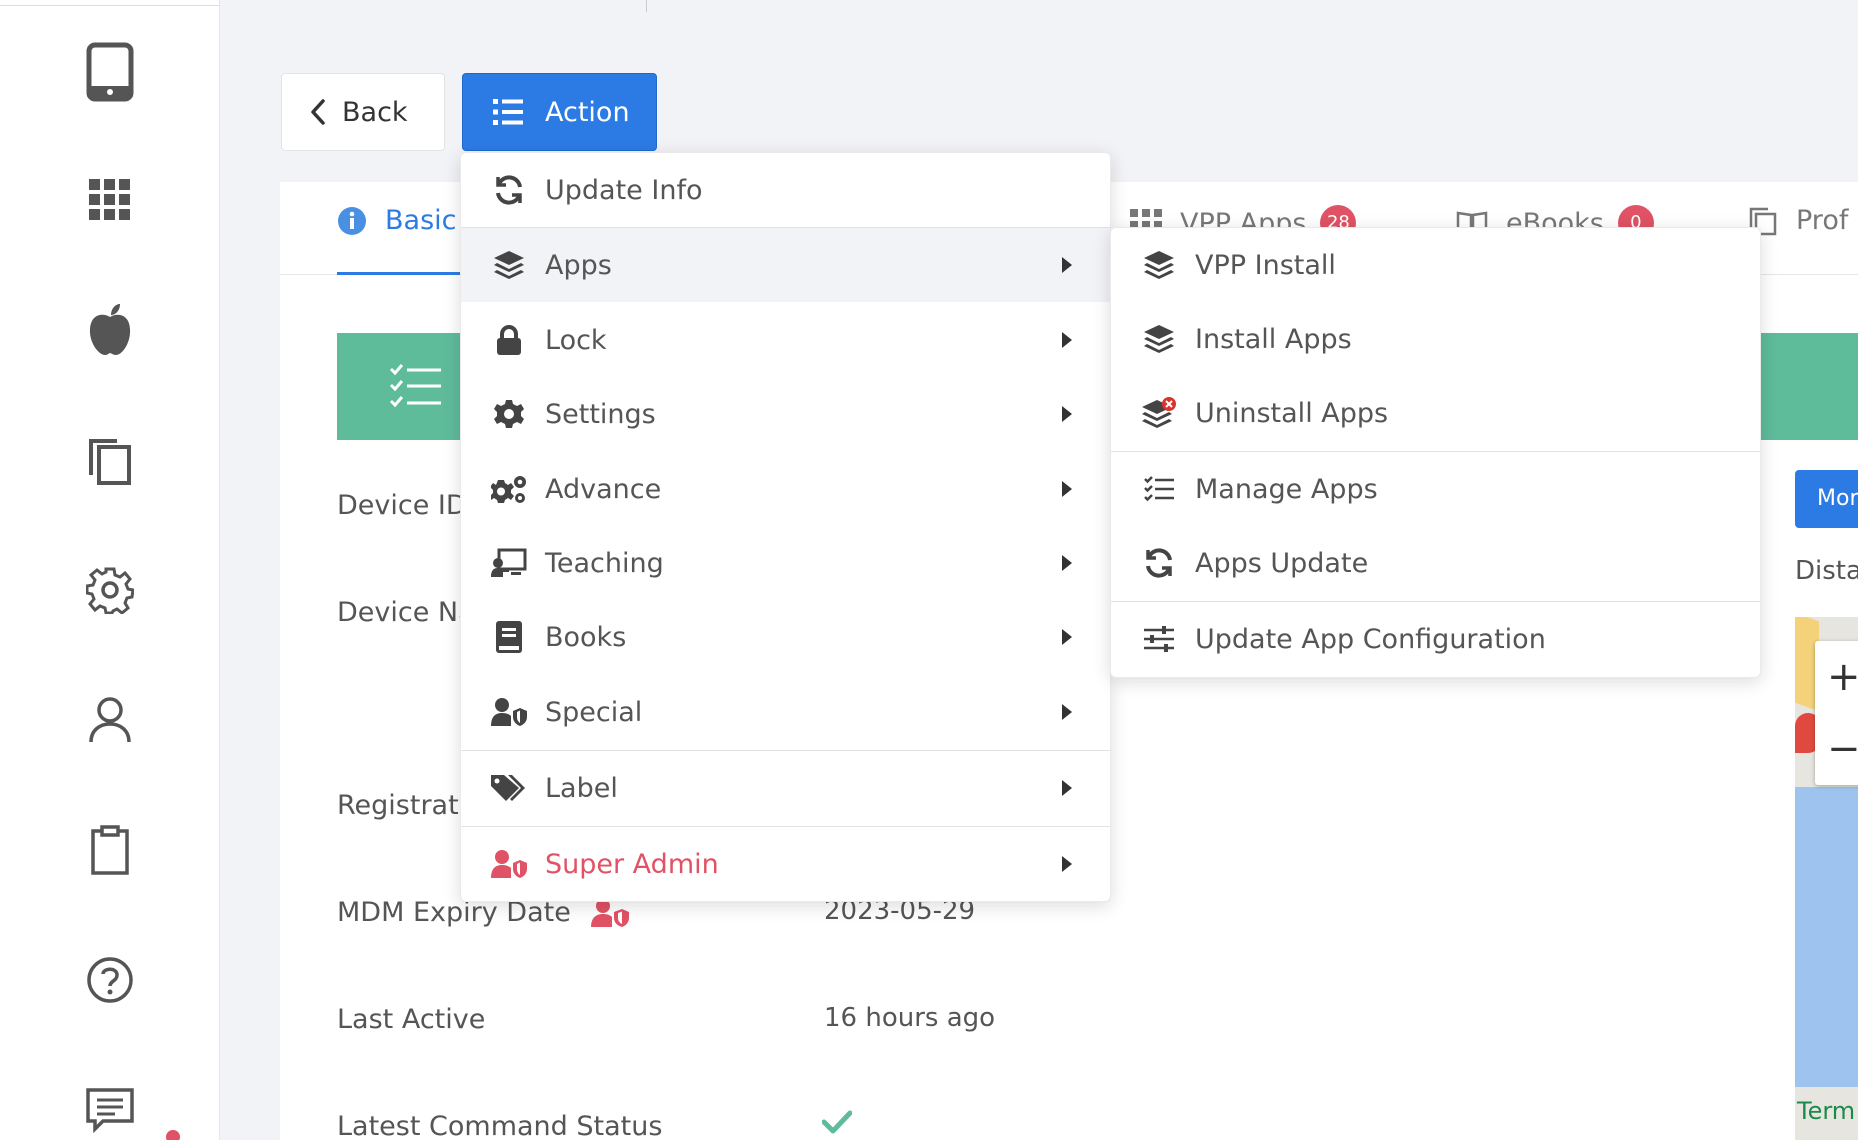 The width and height of the screenshot is (1858, 1140). I want to click on menu-item-books: Books, so click(785, 637).